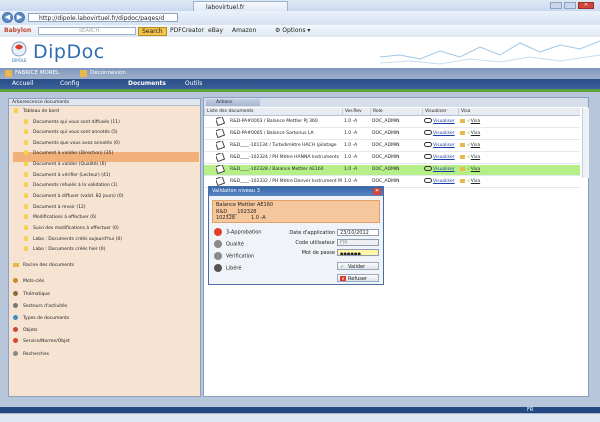 This screenshot has width=600, height=422. I want to click on tree-item: Suivi des modifications à effectuer (0), so click(71, 229).